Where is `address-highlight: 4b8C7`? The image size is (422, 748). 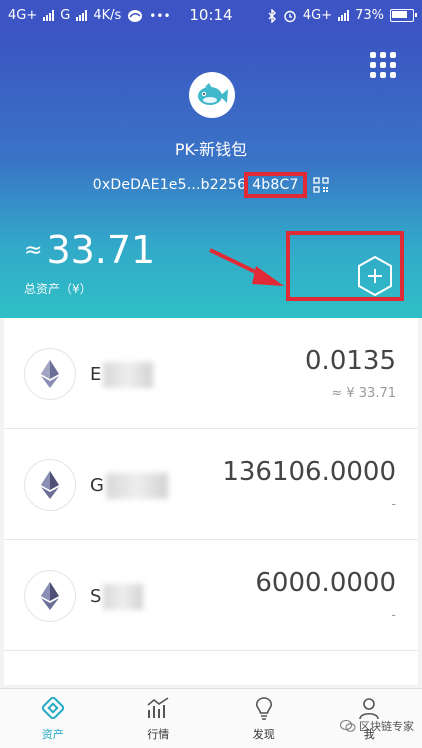
address-highlight: 4b8C7 is located at coordinates (275, 185).